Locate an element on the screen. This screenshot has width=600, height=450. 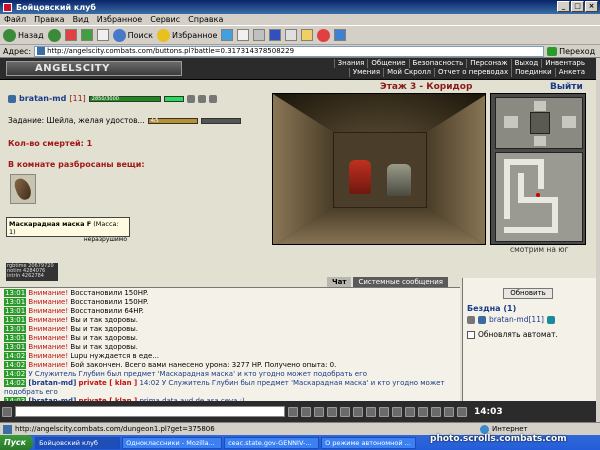
private-icon is located at coordinates (471, 319).